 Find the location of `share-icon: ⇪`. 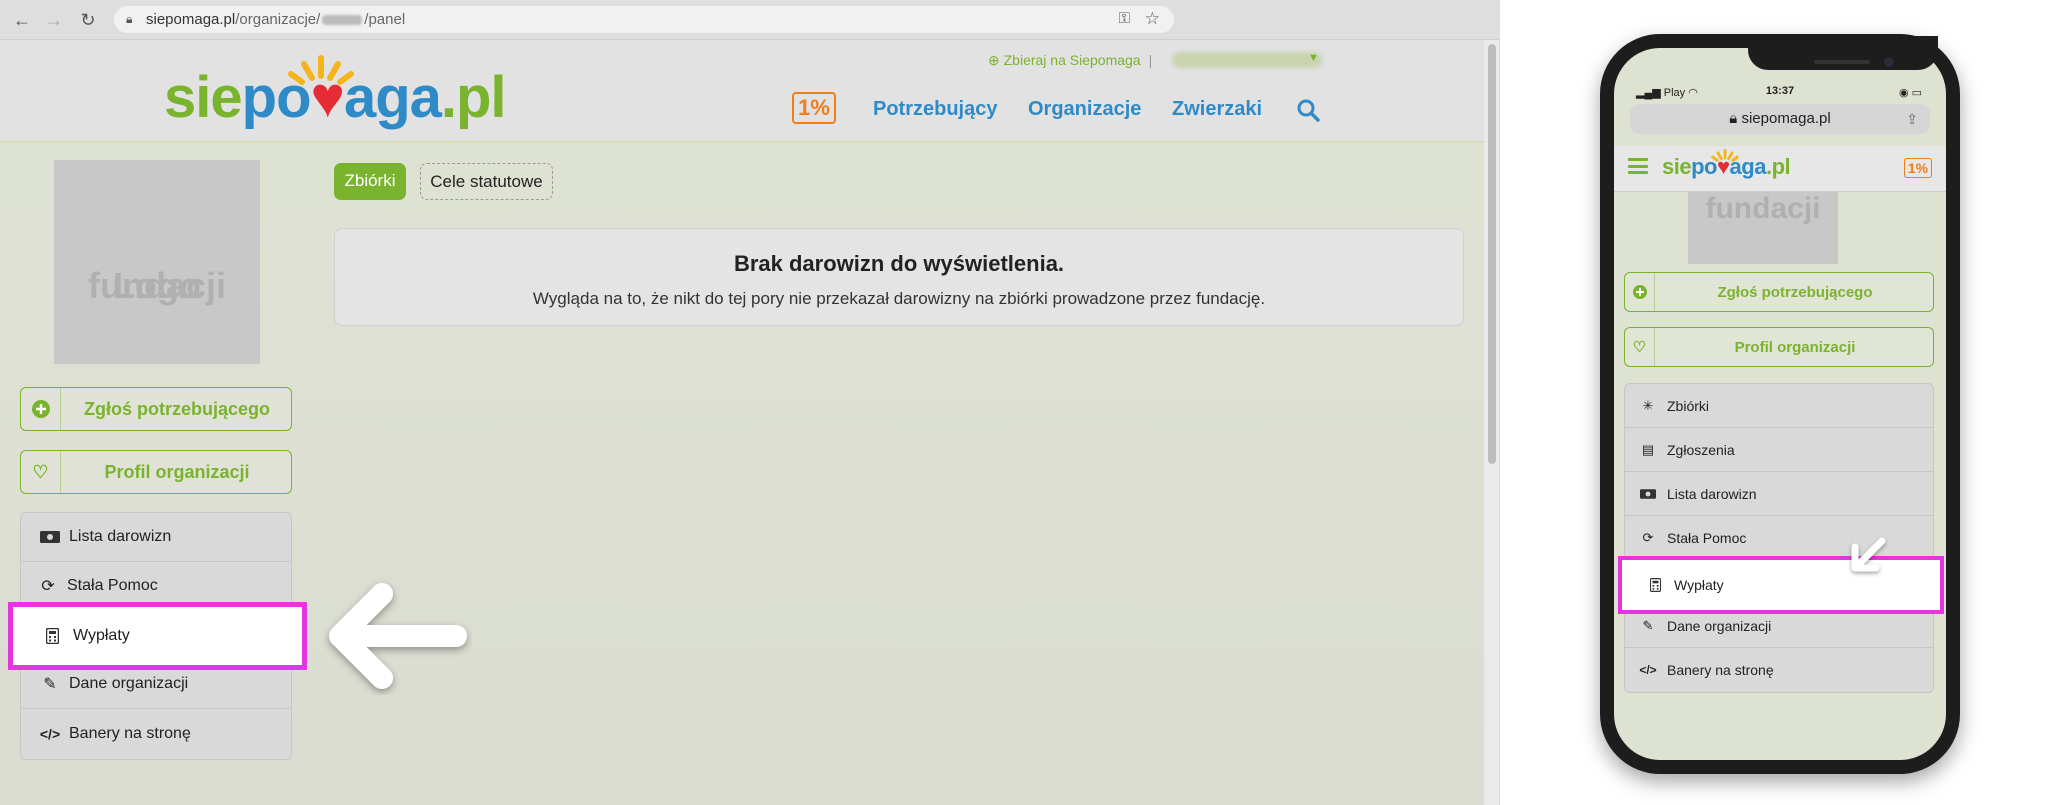

share-icon: ⇪ is located at coordinates (1912, 119).